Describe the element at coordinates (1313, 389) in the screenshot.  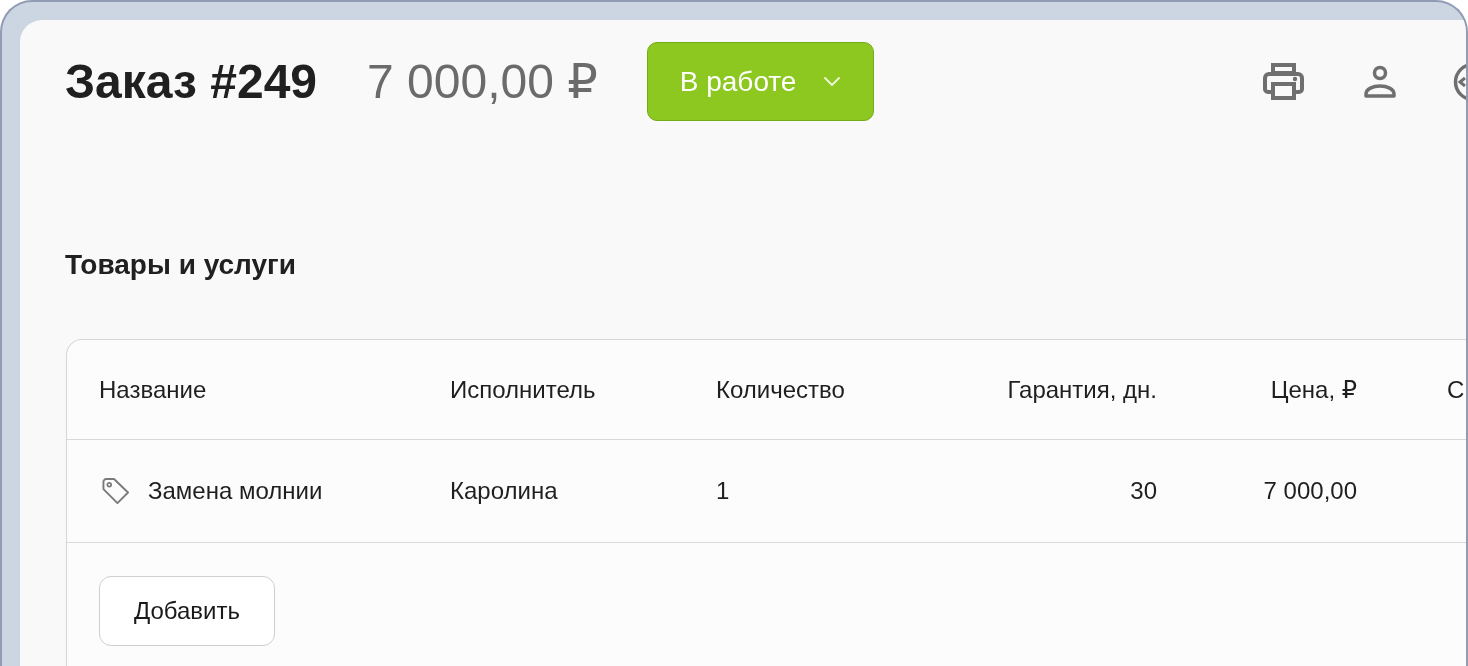
I see `column-header: Цена, ₽` at that location.